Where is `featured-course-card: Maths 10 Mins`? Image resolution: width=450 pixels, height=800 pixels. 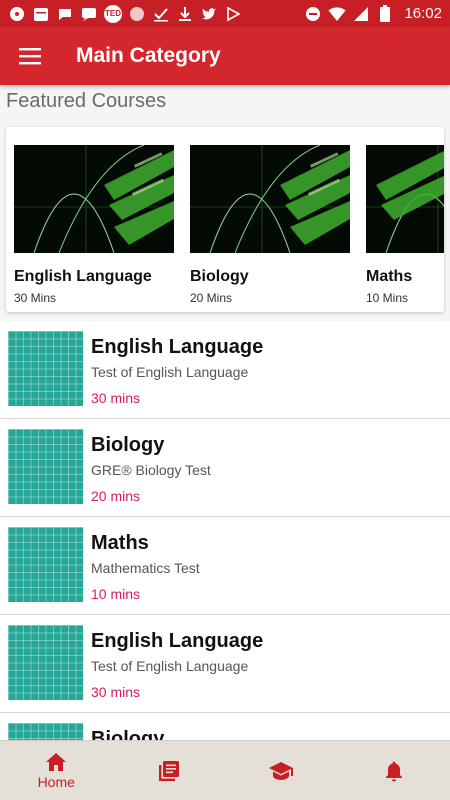 featured-course-card: Maths 10 Mins is located at coordinates (405, 225).